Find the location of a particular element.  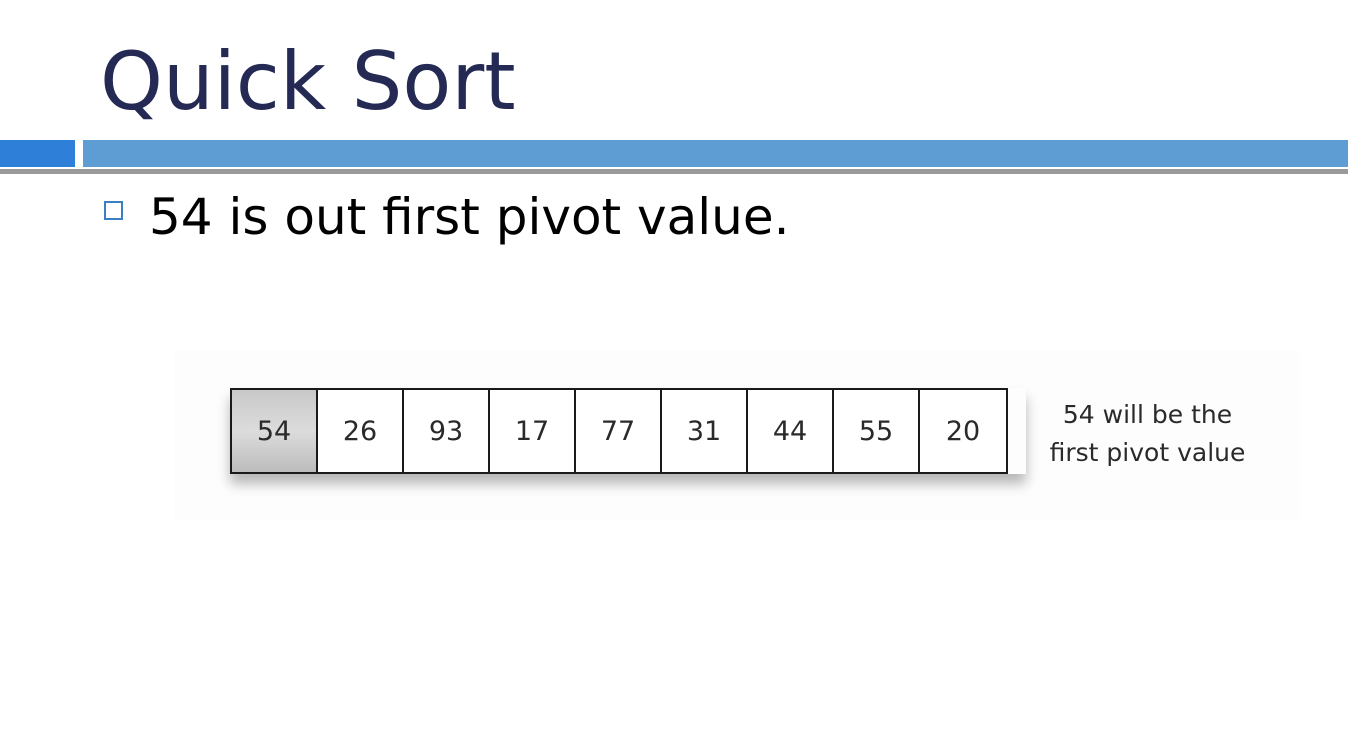

array-cell: 93 is located at coordinates (447, 431).